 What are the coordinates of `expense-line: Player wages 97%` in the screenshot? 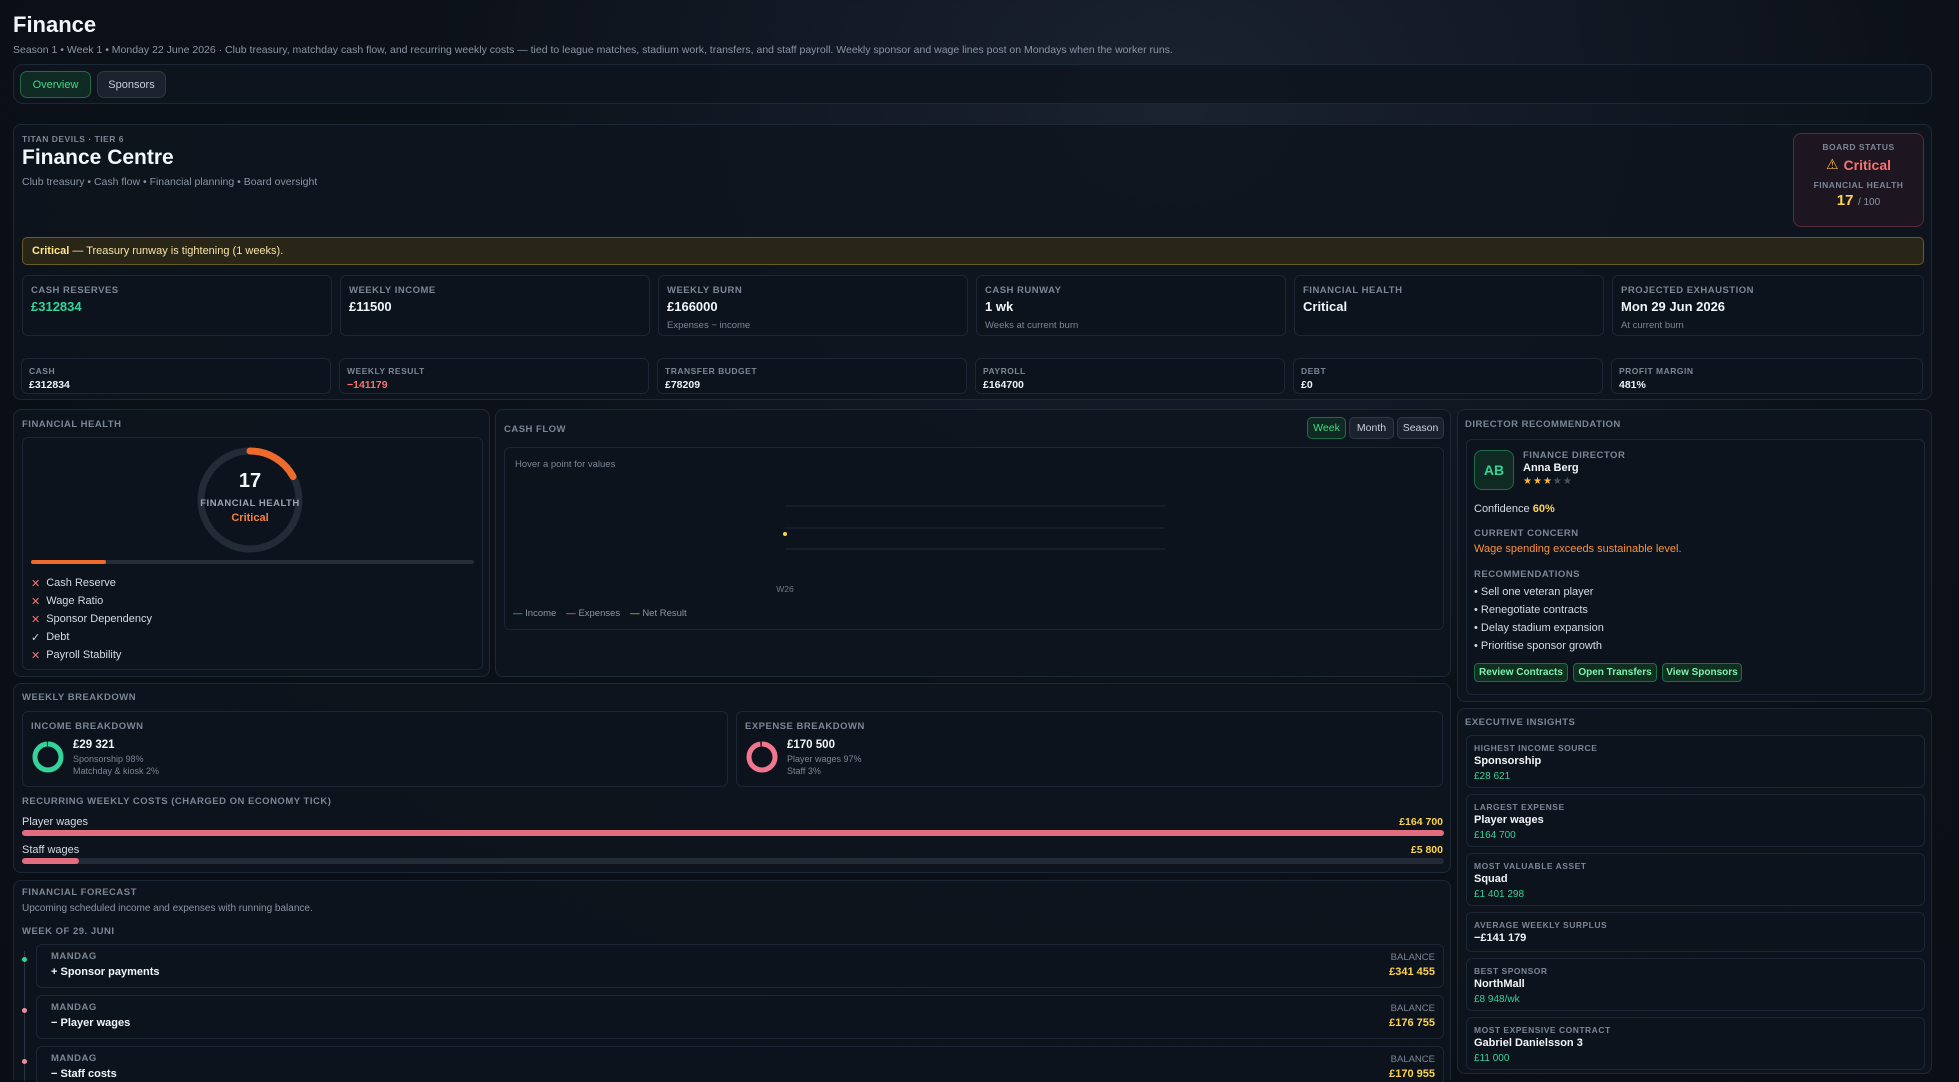 It's located at (824, 759).